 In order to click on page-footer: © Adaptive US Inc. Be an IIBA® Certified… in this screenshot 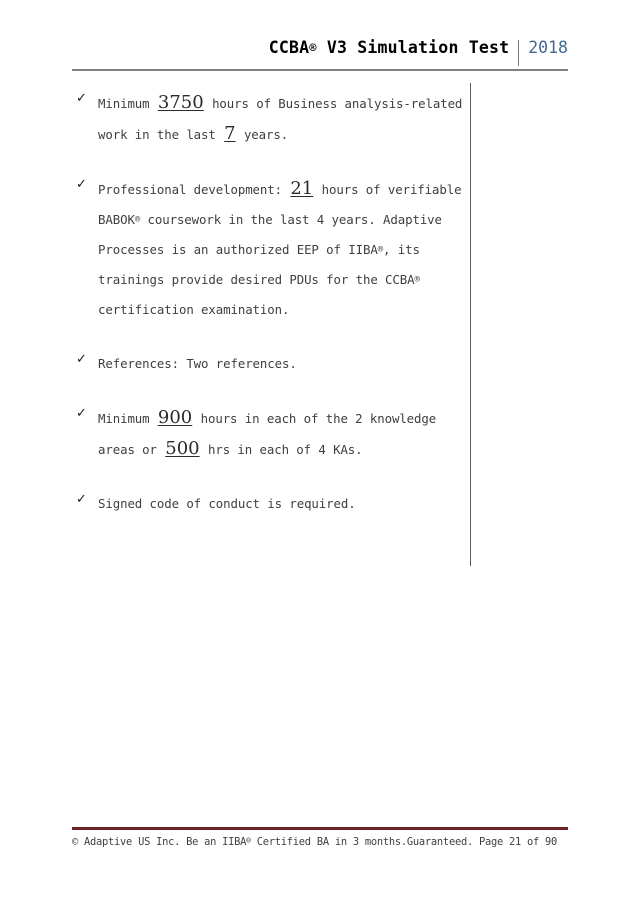, I will do `click(315, 842)`.